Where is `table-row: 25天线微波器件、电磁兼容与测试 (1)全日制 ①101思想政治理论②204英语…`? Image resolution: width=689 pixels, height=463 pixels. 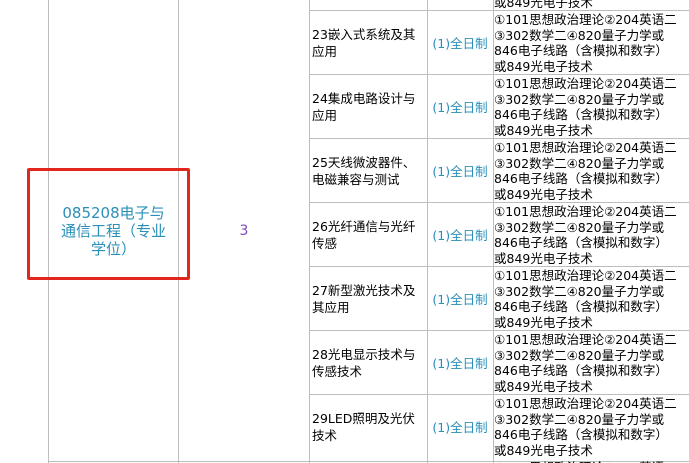 table-row: 25天线微波器件、电磁兼容与测试 (1)全日制 ①101思想政治理论②204英语… is located at coordinates (499, 170).